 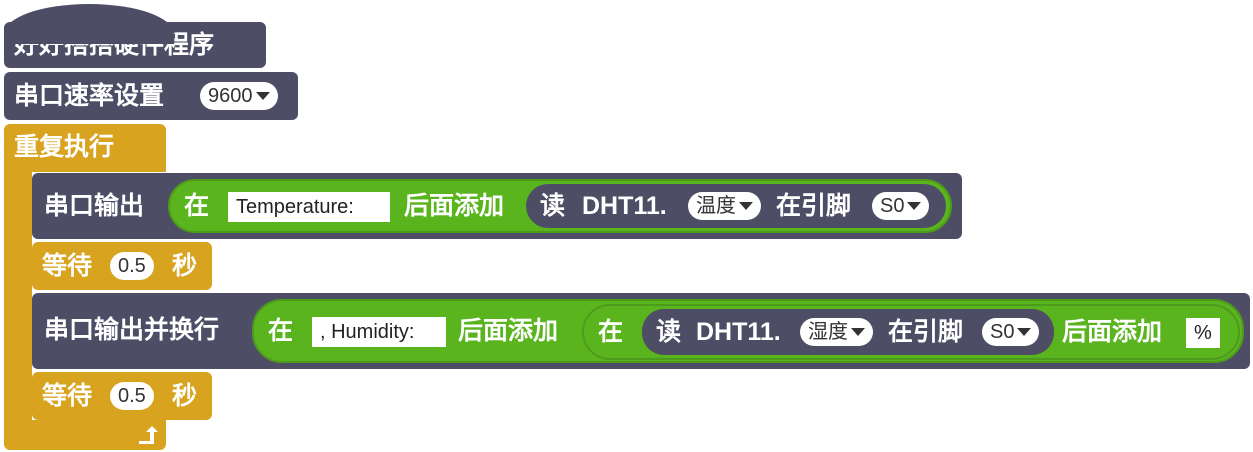 I want to click on serial-print-label: 串口输出, so click(x=94, y=205).